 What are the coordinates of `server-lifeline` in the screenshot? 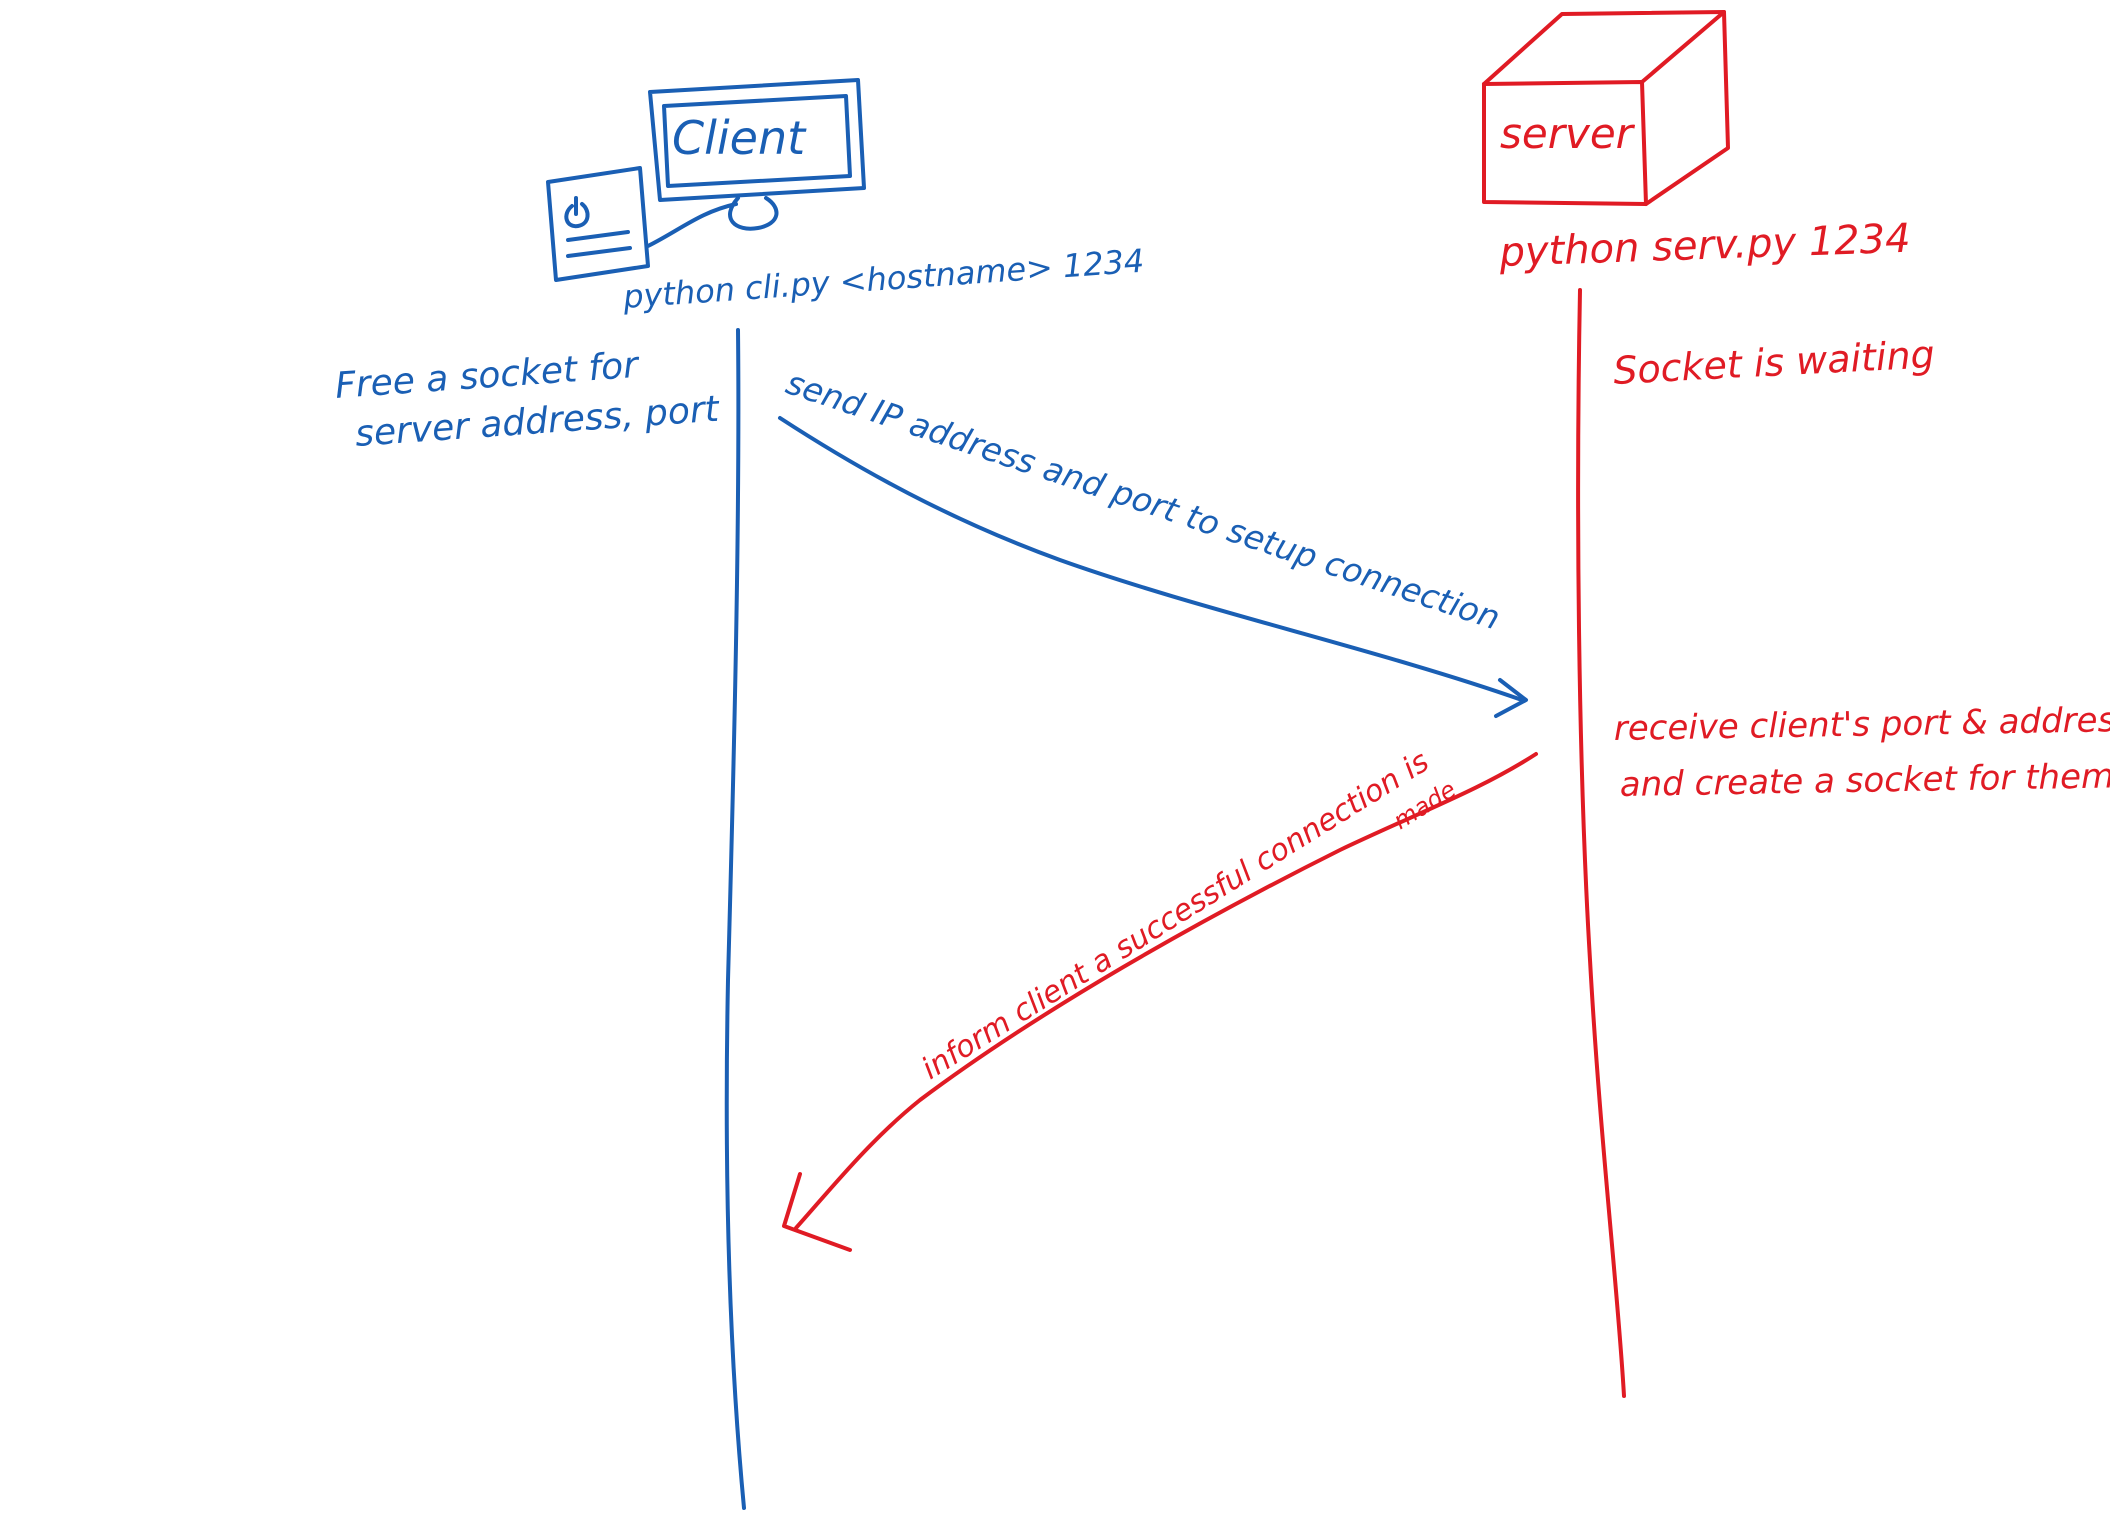 It's located at (1601, 843).